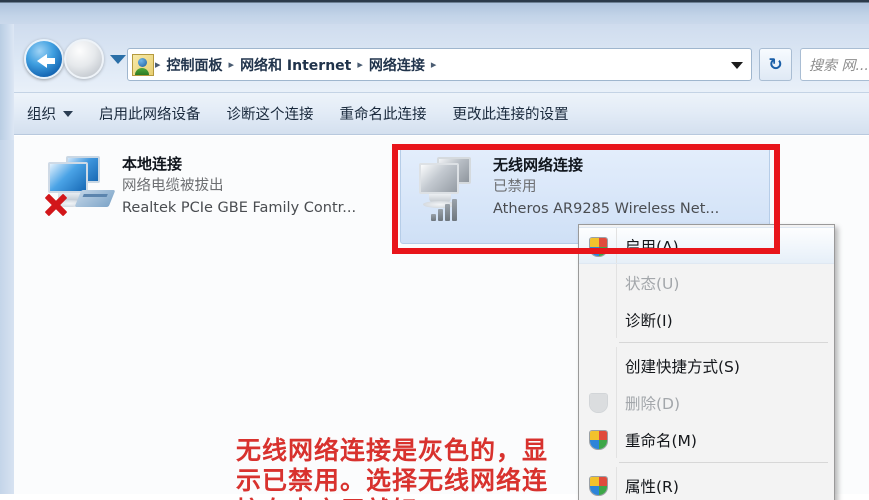 Image resolution: width=869 pixels, height=500 pixels. Describe the element at coordinates (538, 165) in the screenshot. I see `connection-name: 无线网络连接` at that location.